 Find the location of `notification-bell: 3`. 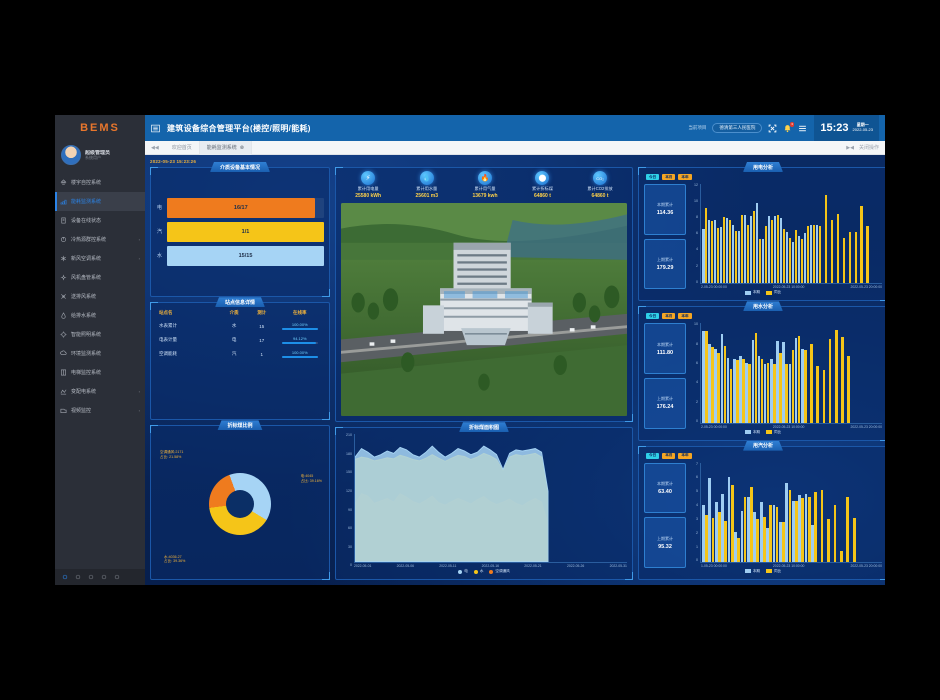

notification-bell: 3 is located at coordinates (789, 127).